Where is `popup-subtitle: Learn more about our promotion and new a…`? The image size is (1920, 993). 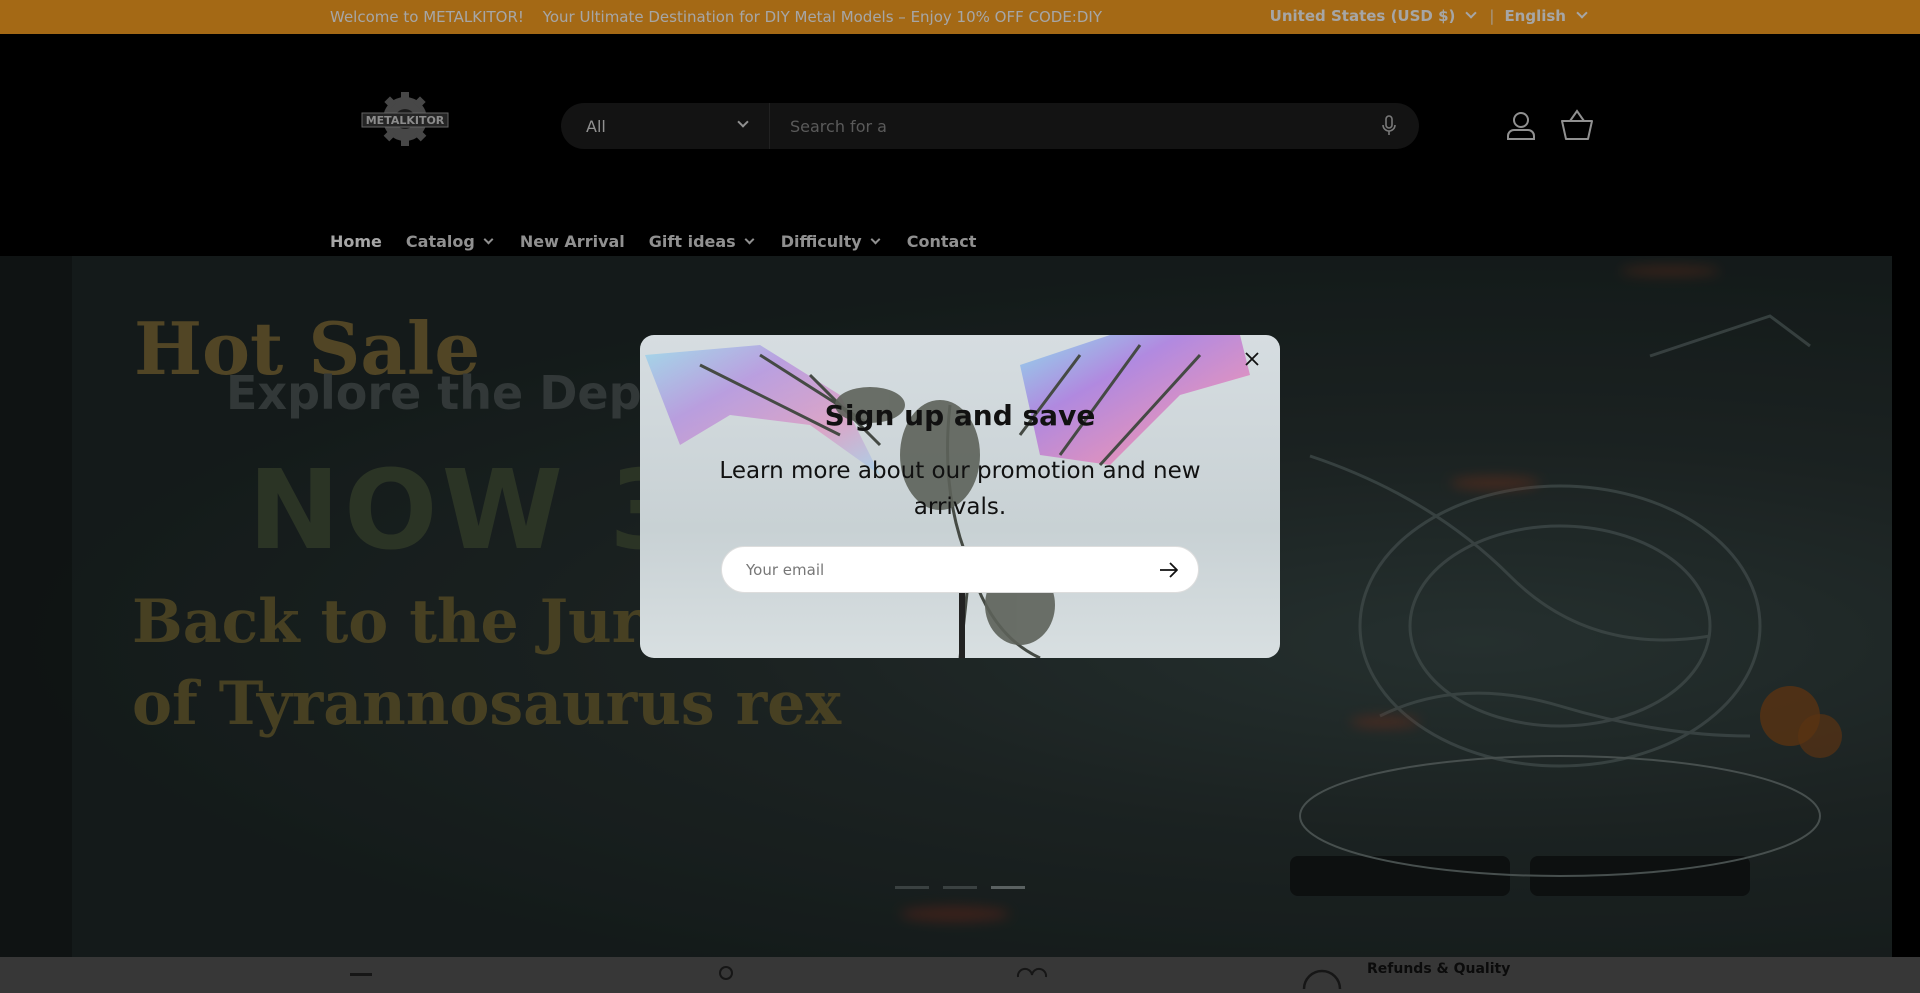
popup-subtitle: Learn more about our promotion and new a… is located at coordinates (960, 489).